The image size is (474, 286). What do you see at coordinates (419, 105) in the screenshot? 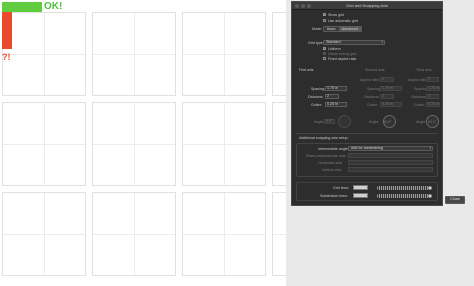
I see `third-gutter-label: Gutter:` at bounding box center [419, 105].